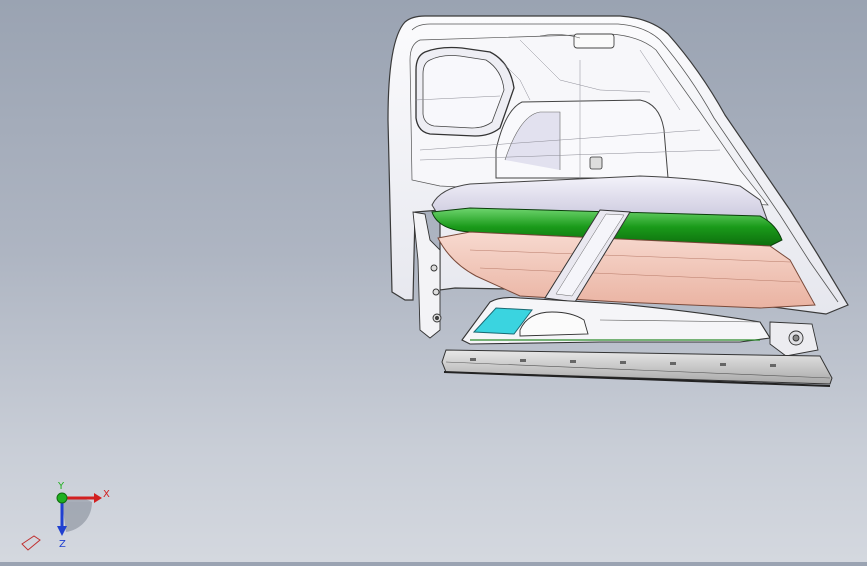  I want to click on view-indicator, so click(31, 543).